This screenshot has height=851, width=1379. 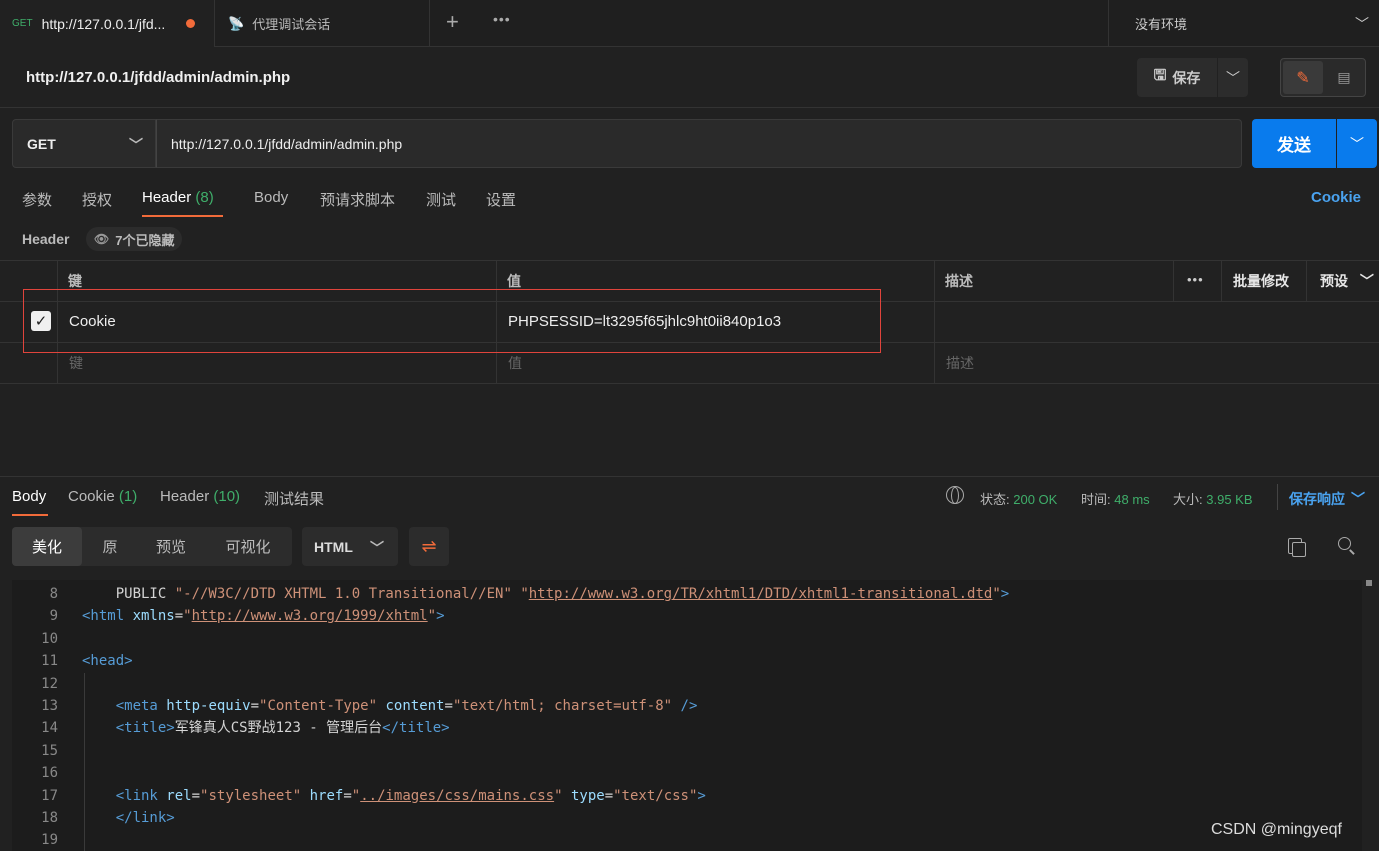 I want to click on time-value: 48 ms, so click(x=1132, y=499).